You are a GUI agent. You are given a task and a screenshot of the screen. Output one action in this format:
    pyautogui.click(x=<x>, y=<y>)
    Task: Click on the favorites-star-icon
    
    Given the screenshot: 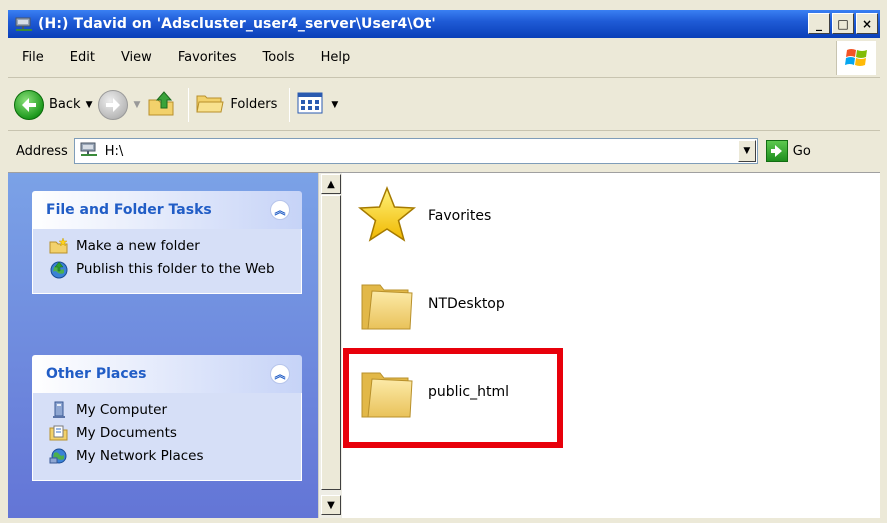 What is the action you would take?
    pyautogui.click(x=387, y=216)
    